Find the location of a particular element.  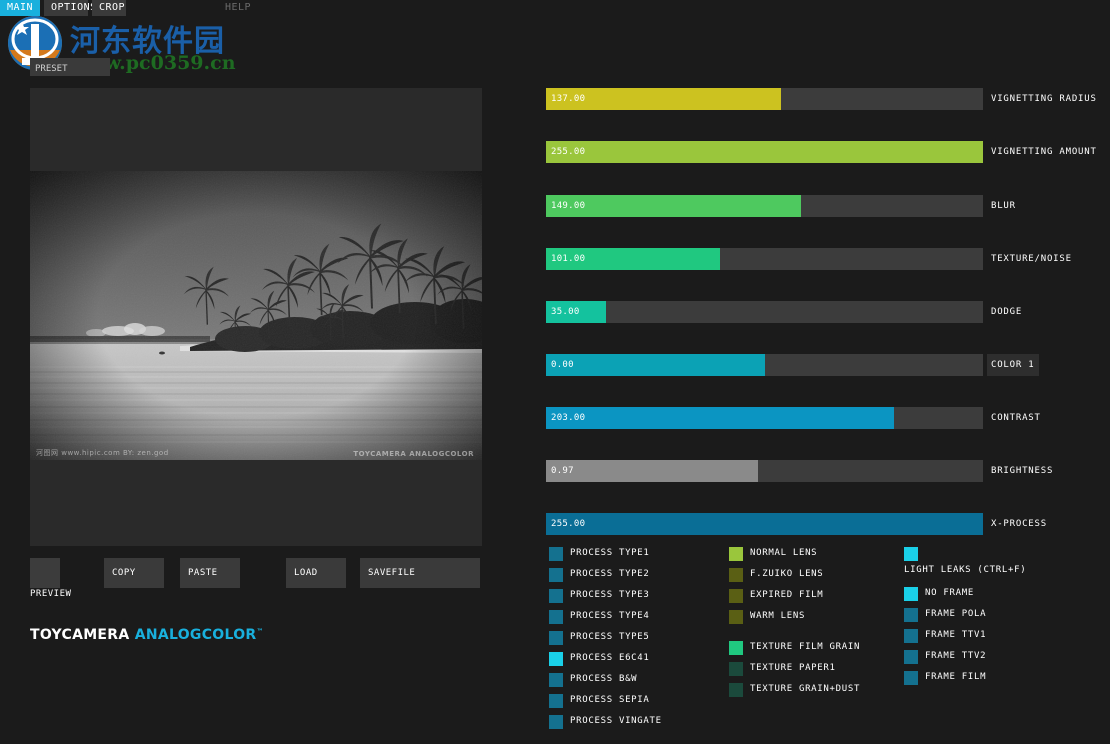

slider-label: COLOR 1 is located at coordinates (1013, 365).